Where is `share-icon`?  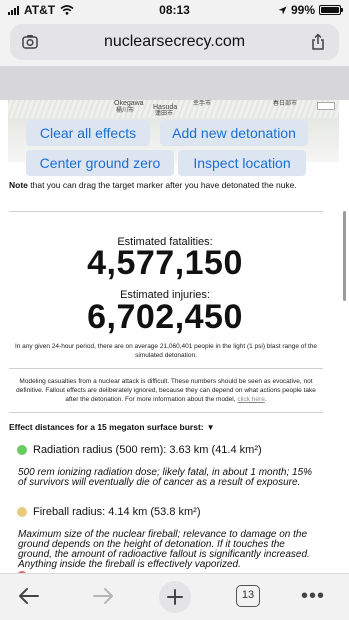 share-icon is located at coordinates (318, 42).